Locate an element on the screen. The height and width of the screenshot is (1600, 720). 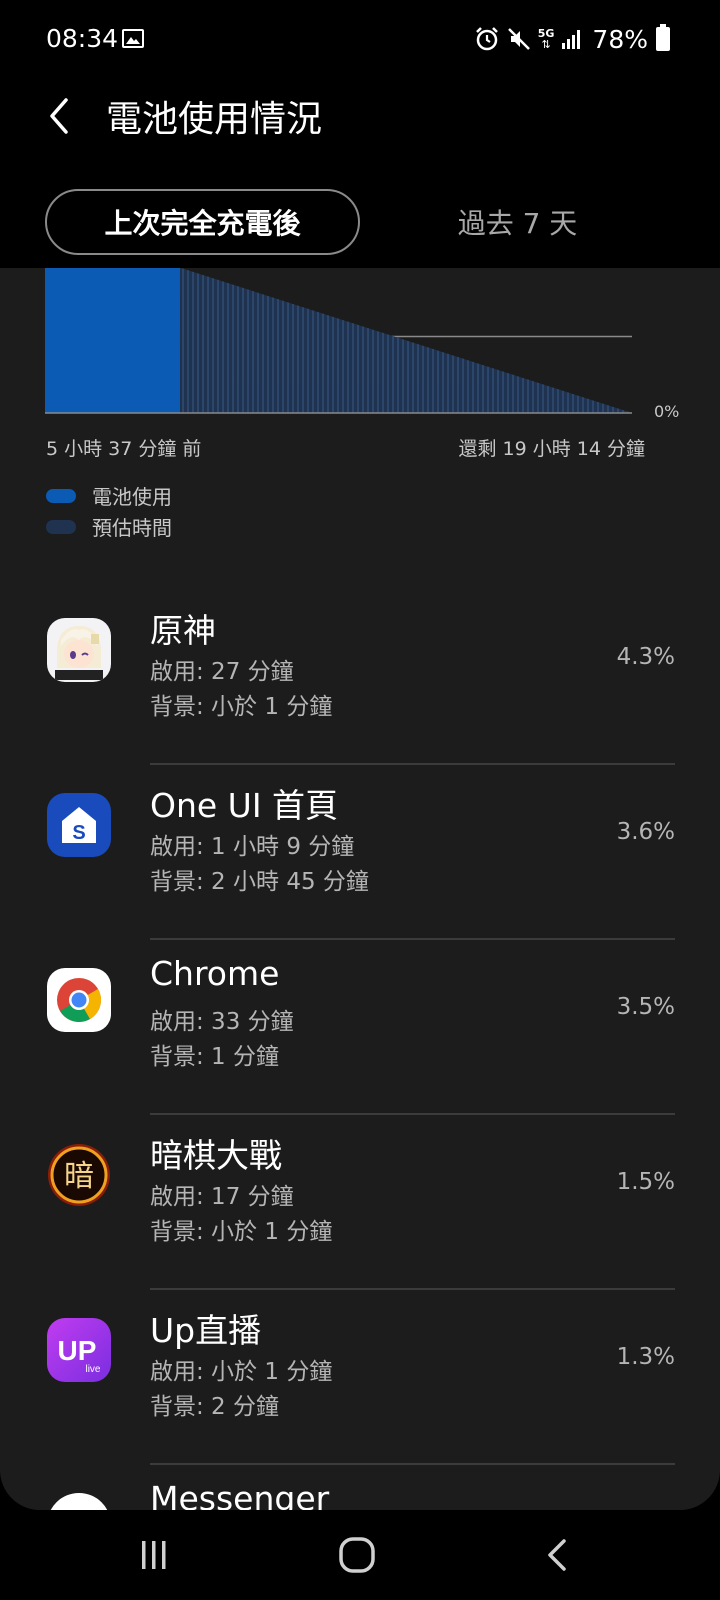
chart-series-battery-usage is located at coordinates (113, 340).